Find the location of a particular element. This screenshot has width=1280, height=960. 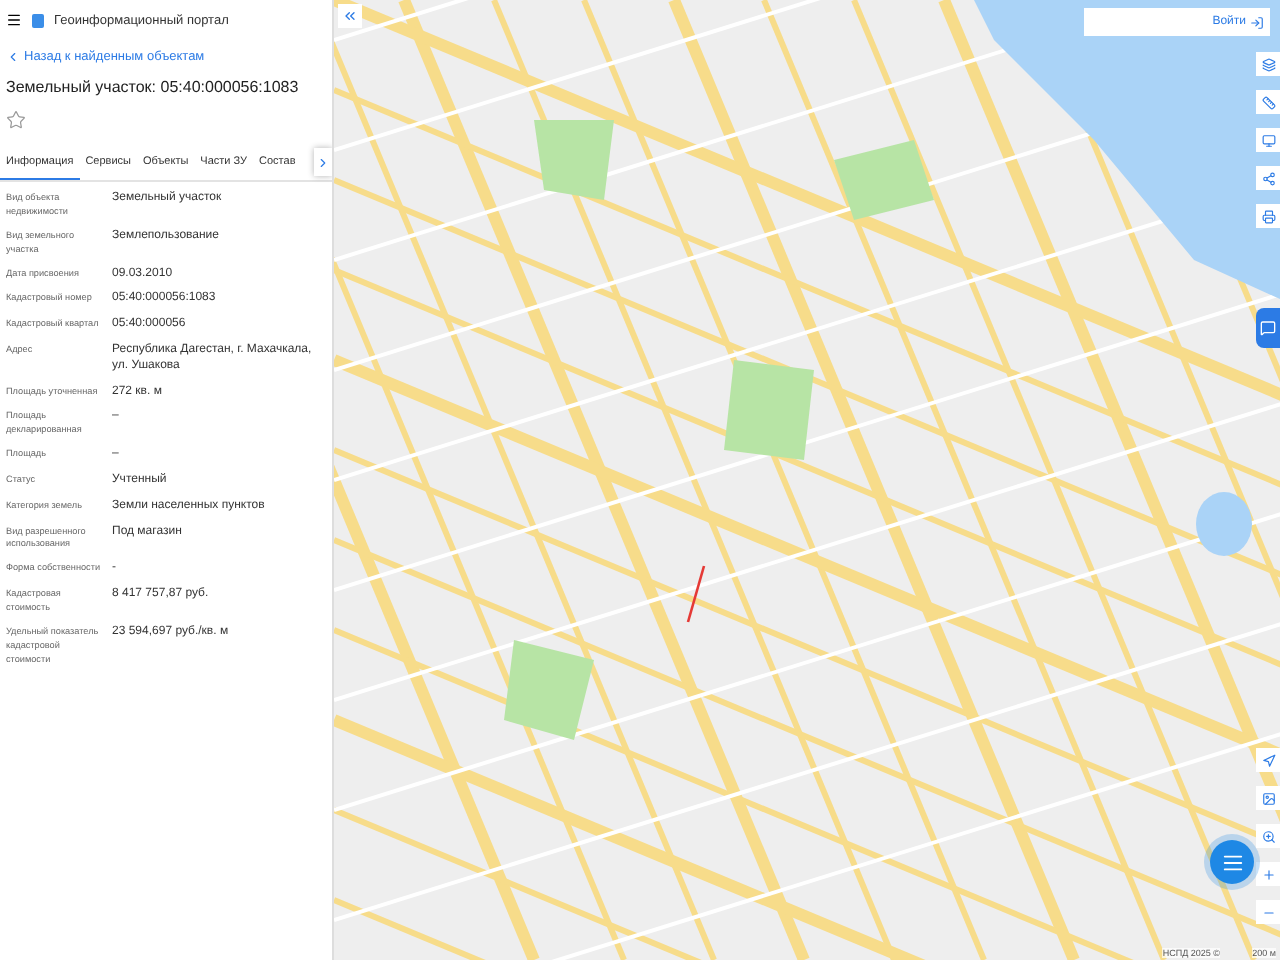

zoom-out-button is located at coordinates (1268, 912).